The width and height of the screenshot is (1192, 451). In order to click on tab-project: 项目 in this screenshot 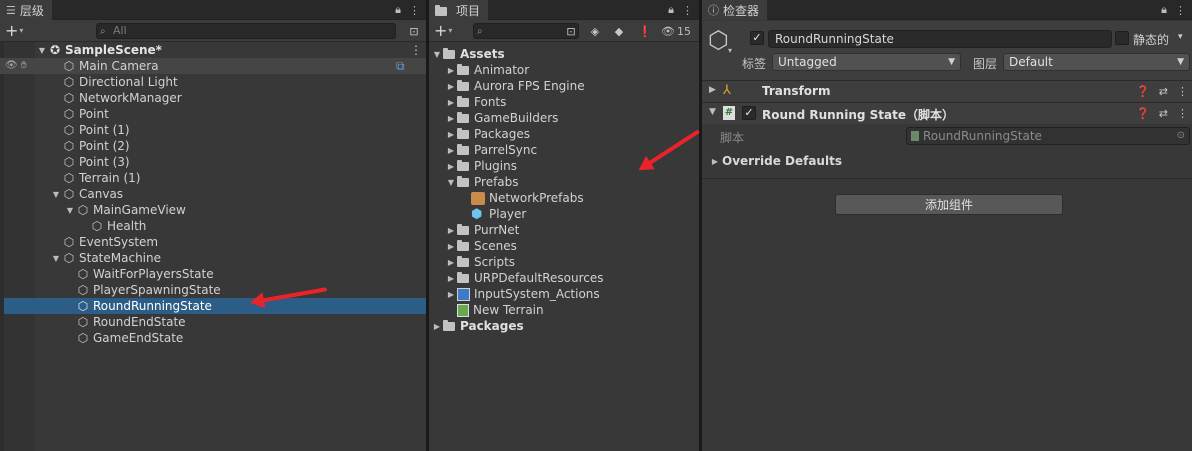, I will do `click(459, 10)`.